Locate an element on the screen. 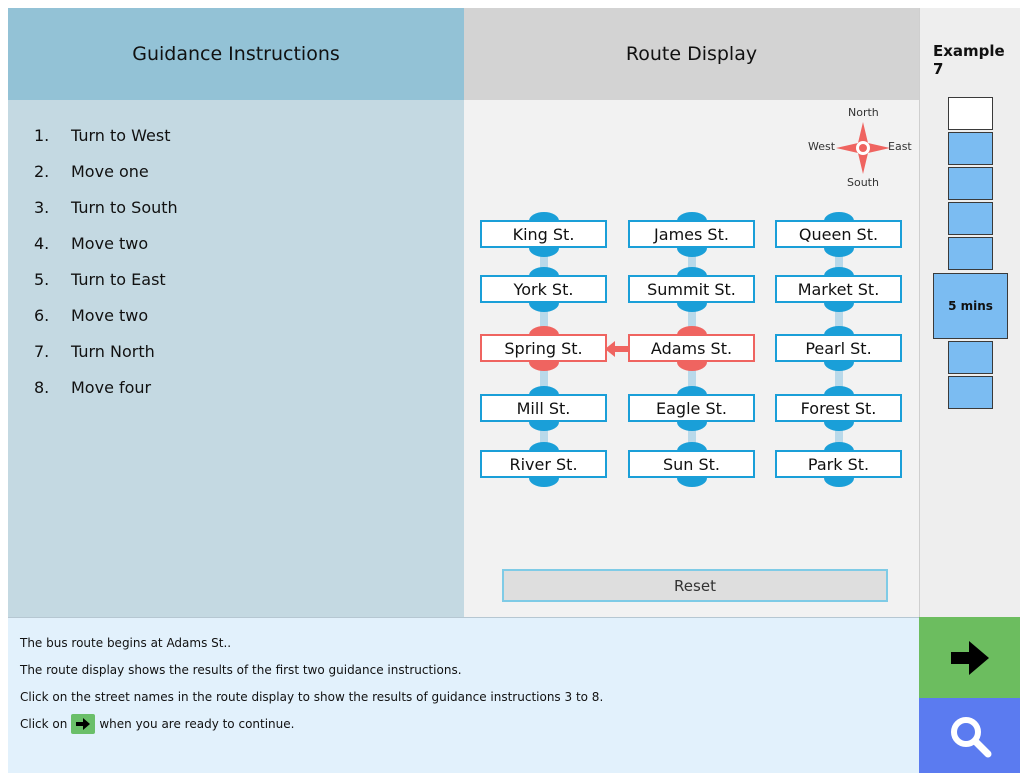 The image size is (1020, 773). street-button: Adams St. is located at coordinates (691, 348).